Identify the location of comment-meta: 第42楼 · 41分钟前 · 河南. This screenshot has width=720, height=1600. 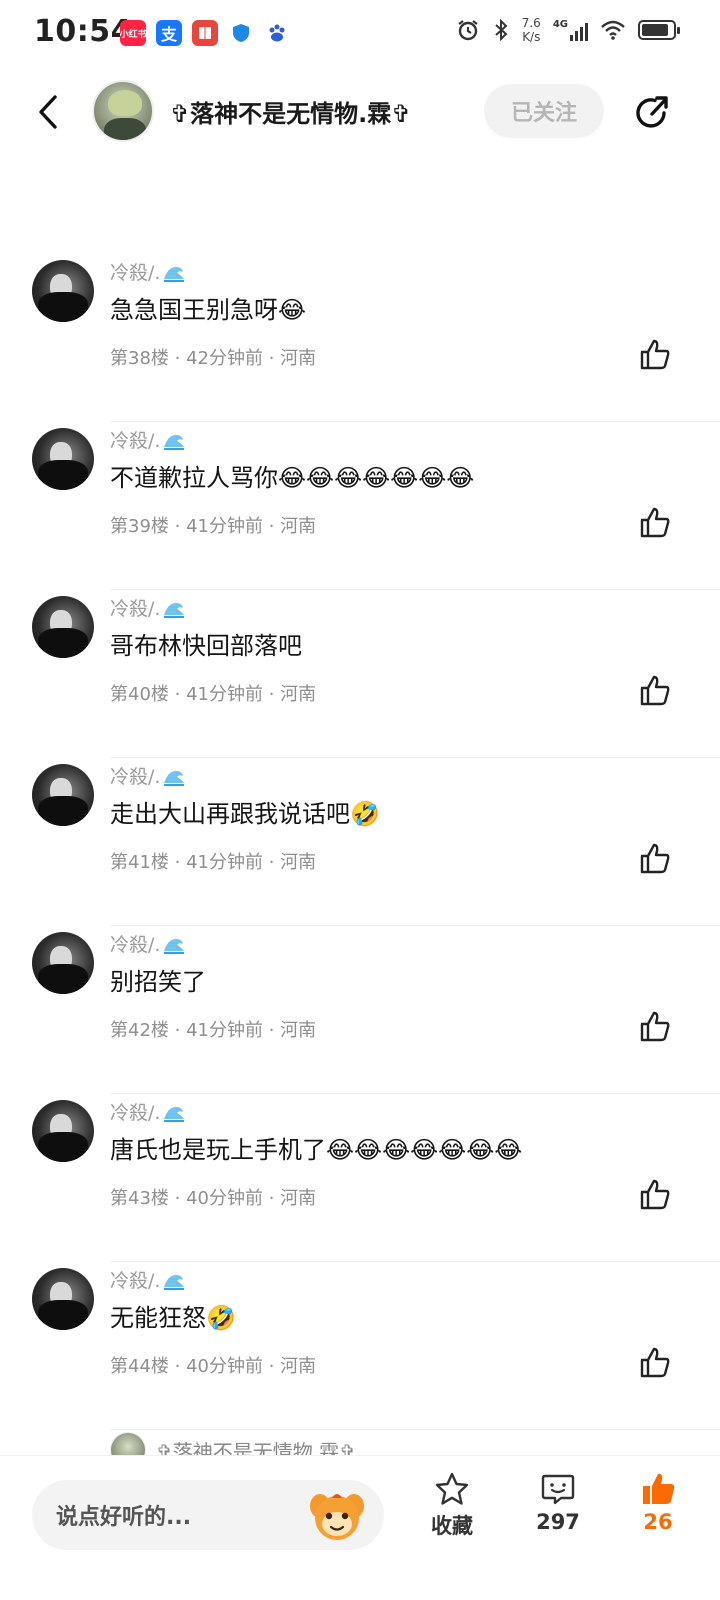
(213, 1030).